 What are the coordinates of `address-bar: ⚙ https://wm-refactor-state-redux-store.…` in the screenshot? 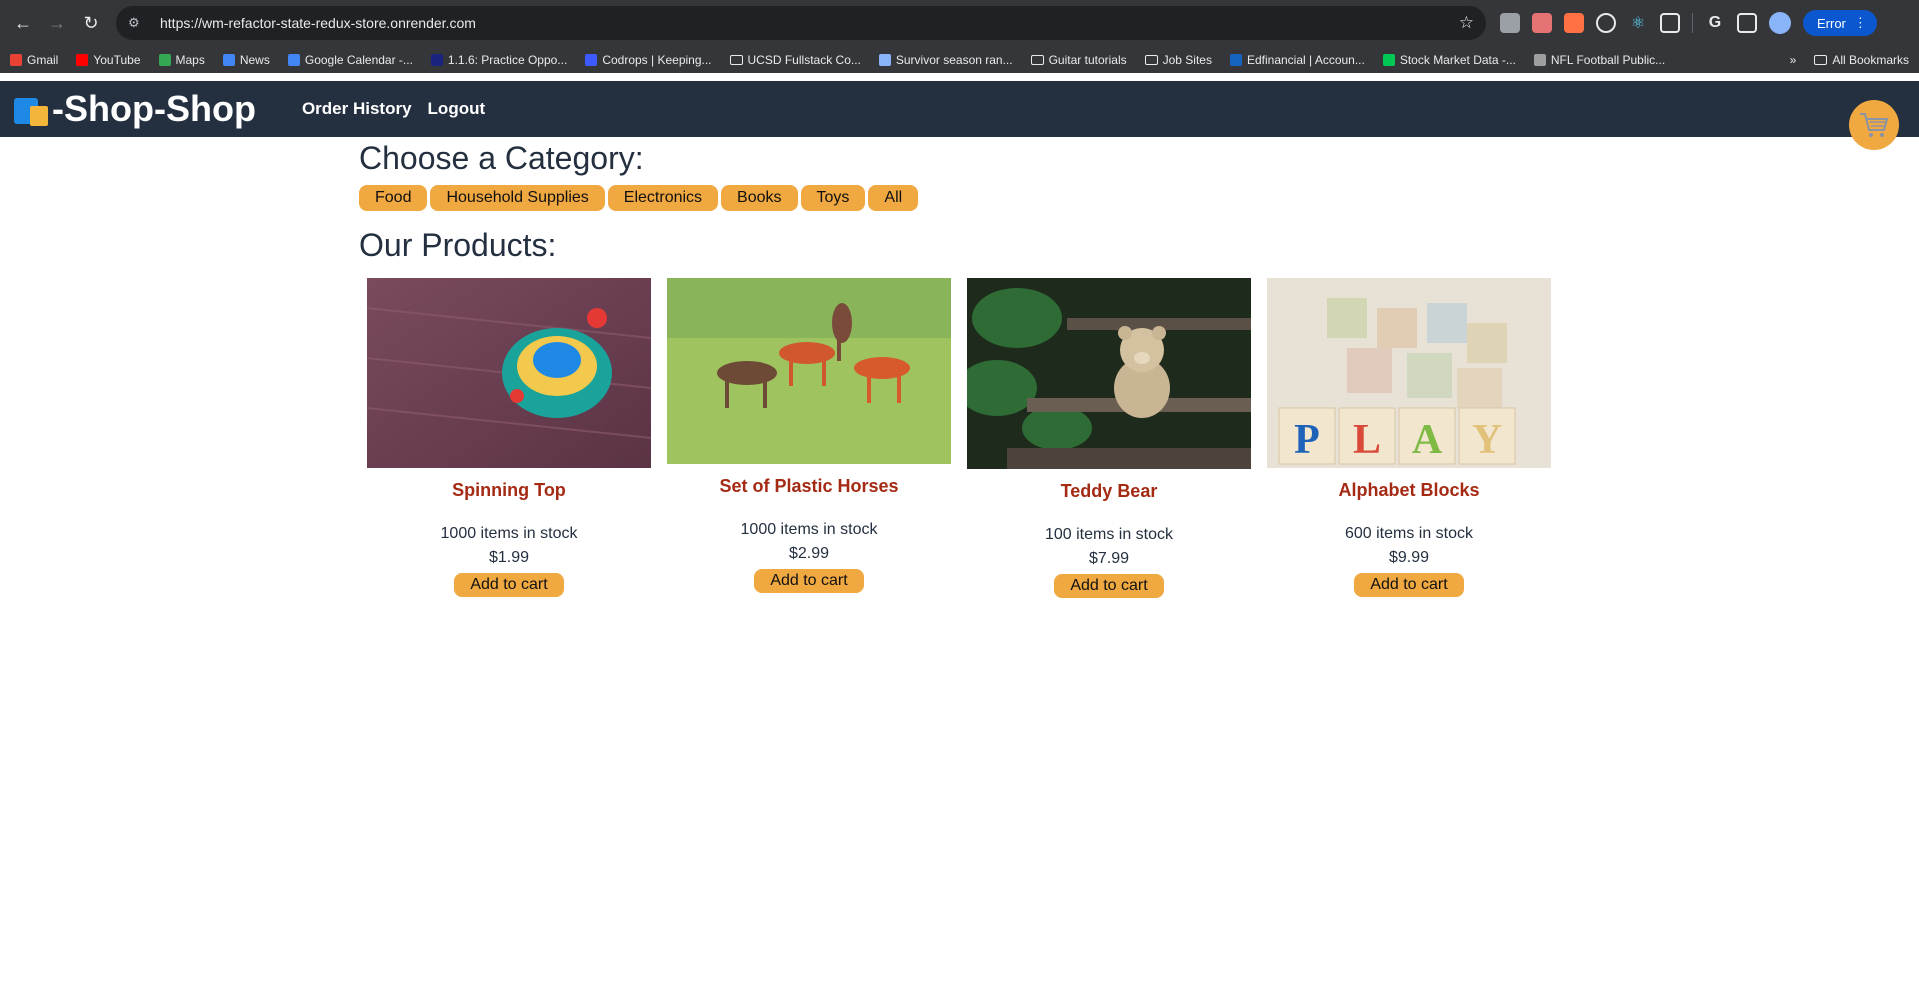 It's located at (801, 23).